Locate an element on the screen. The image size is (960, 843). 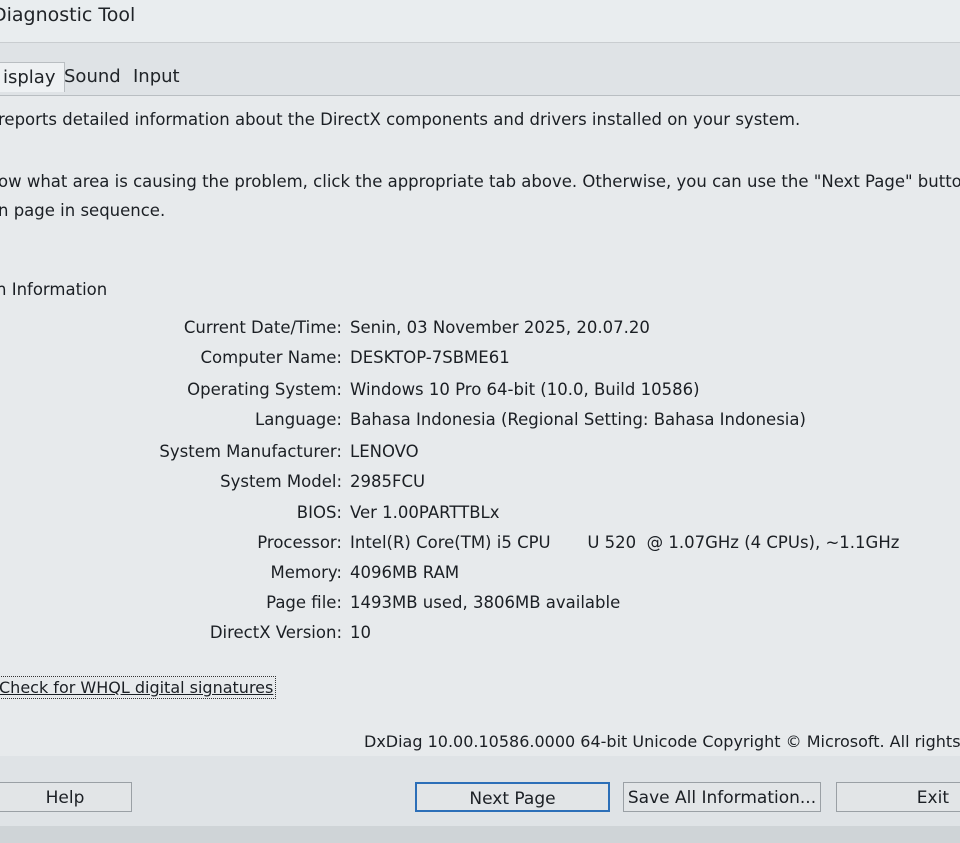
window-title: Diagnostic Tool is located at coordinates (68, 15).